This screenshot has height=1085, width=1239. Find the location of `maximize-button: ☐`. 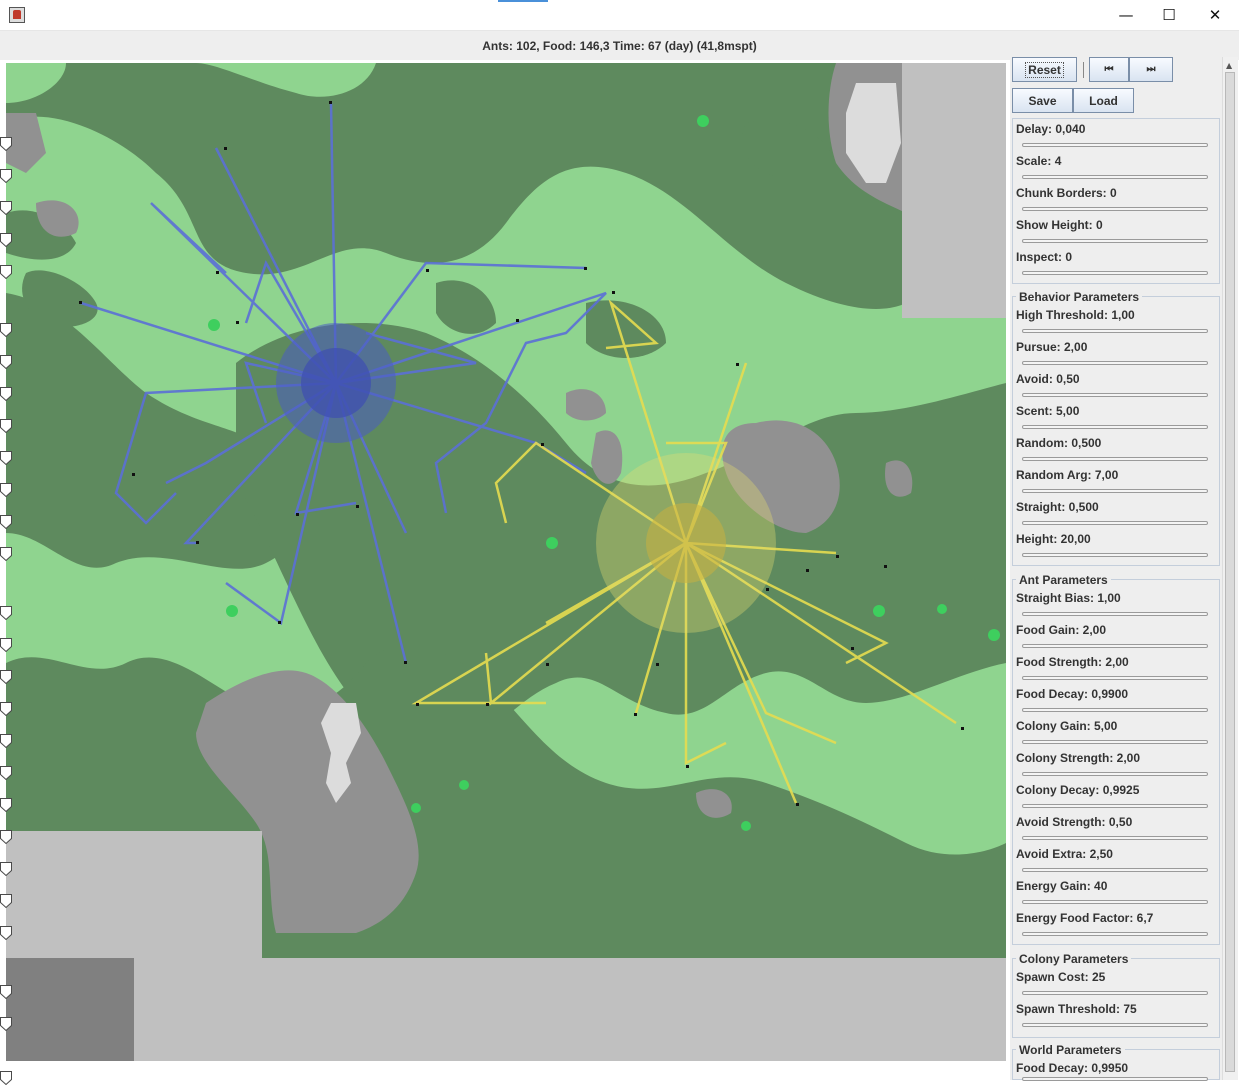

maximize-button: ☐ is located at coordinates (1169, 15).